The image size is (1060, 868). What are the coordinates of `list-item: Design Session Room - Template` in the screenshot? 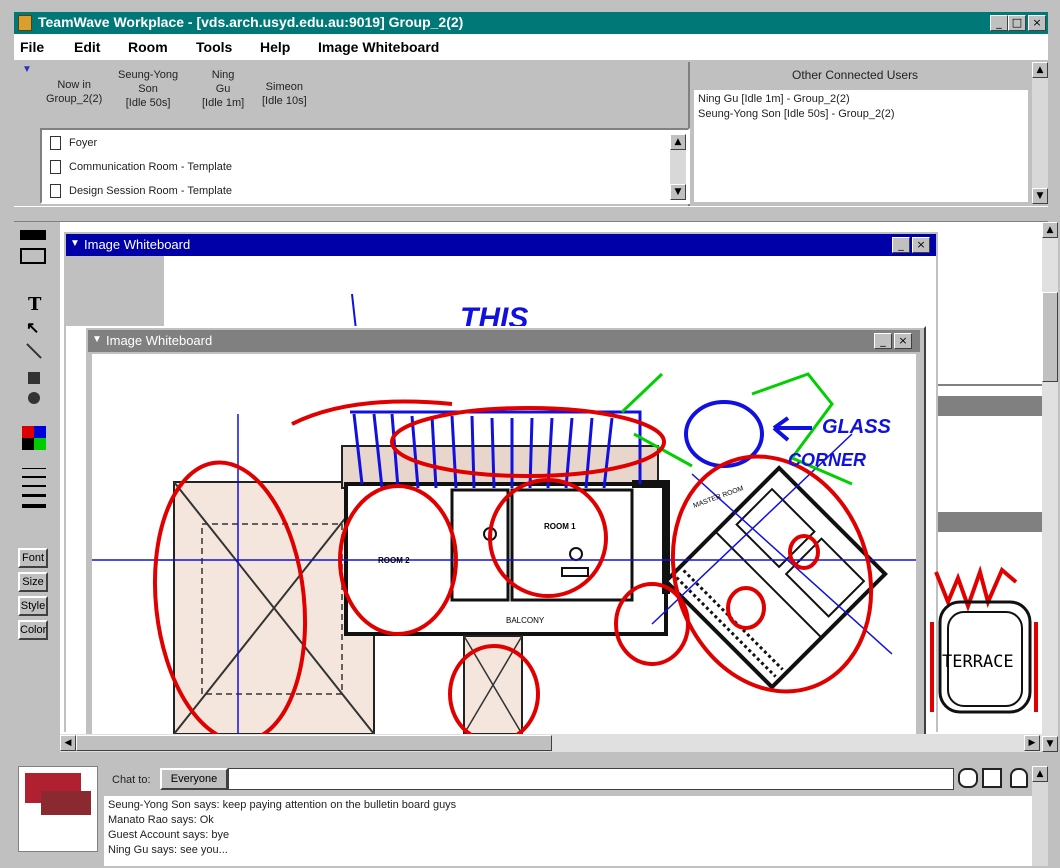 It's located at (141, 191).